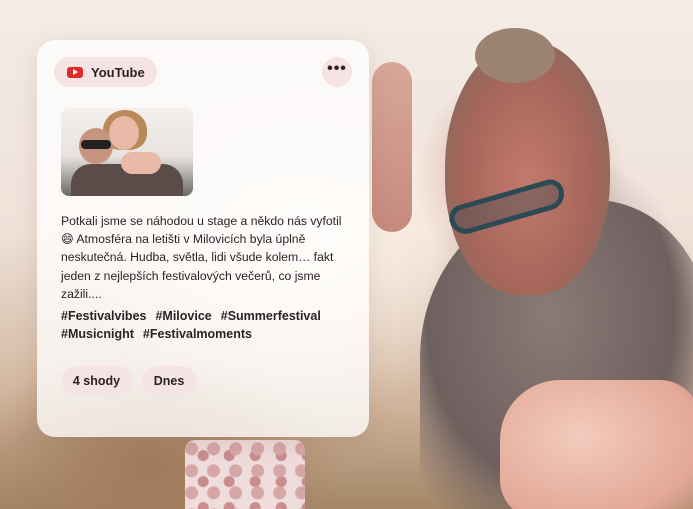 The height and width of the screenshot is (509, 693). Describe the element at coordinates (103, 316) in the screenshot. I see `hashtag: #Festivalvibes` at that location.